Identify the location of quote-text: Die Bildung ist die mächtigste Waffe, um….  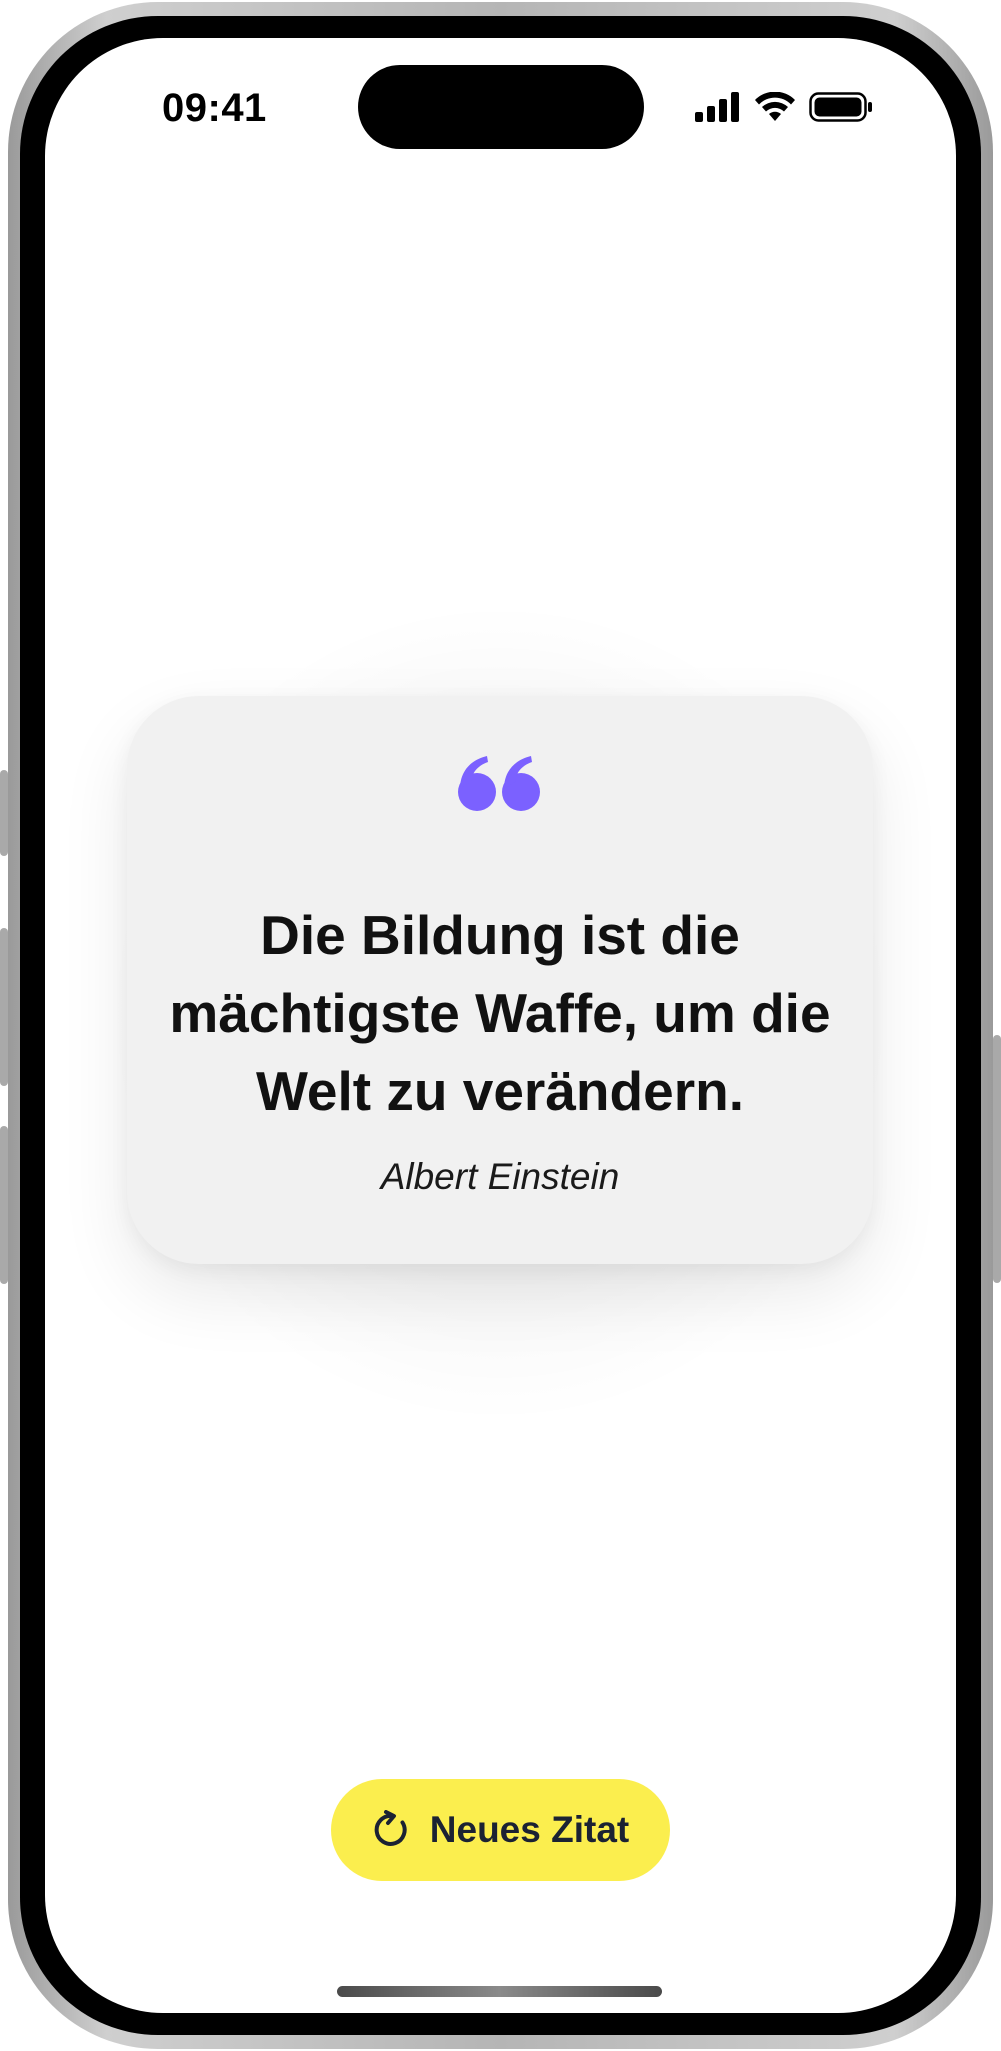
(500, 1013).